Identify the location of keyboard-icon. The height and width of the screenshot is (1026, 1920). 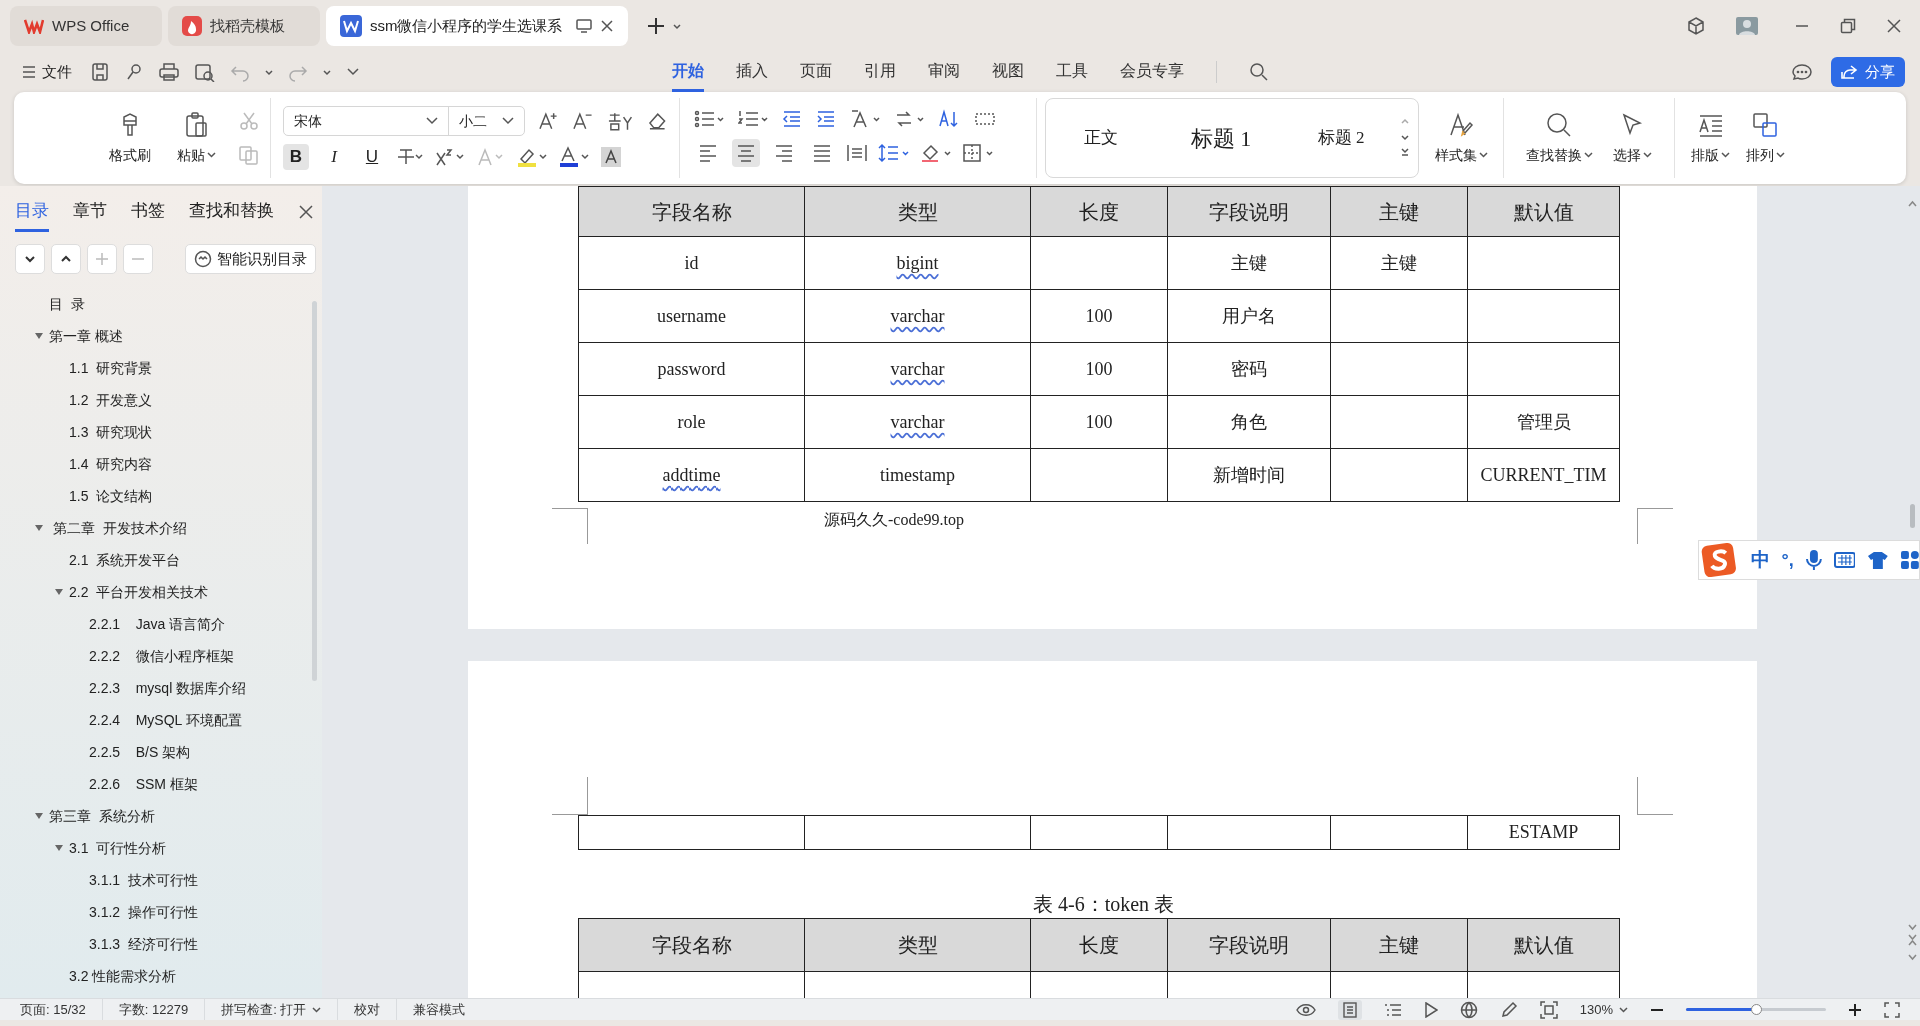
(1844, 560).